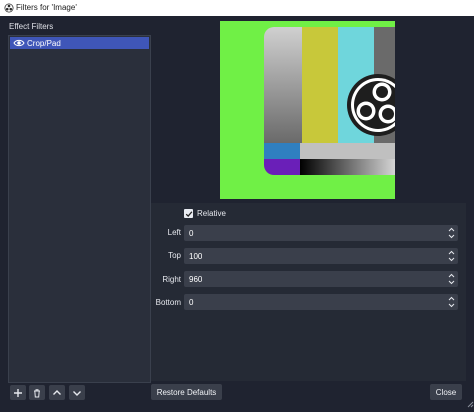  What do you see at coordinates (186, 392) in the screenshot?
I see `restore-defaults-button: Restore Defaults` at bounding box center [186, 392].